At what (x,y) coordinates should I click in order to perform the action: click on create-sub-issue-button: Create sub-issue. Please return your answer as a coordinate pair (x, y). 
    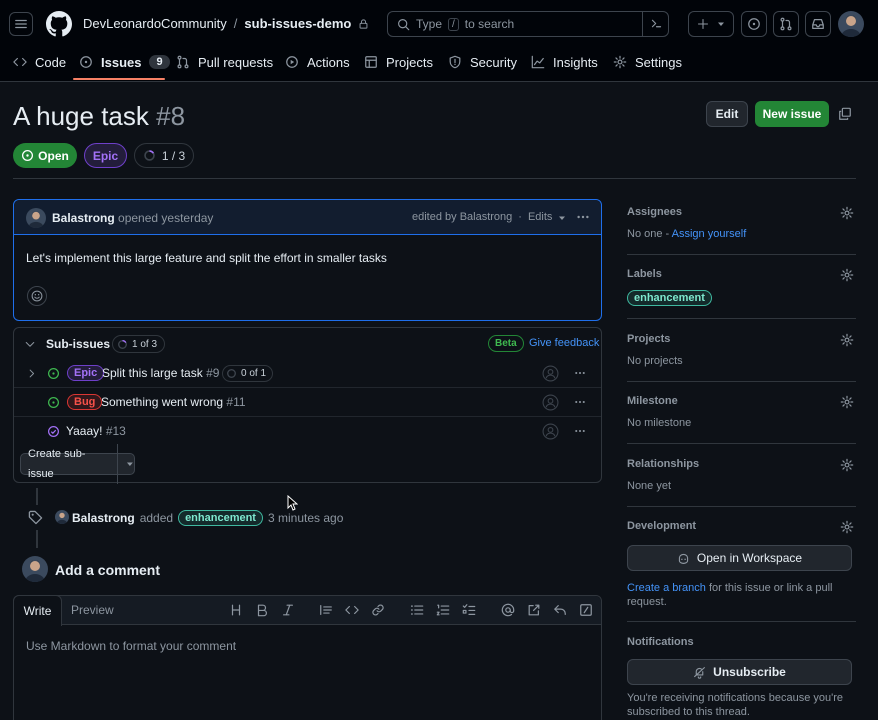
    Looking at the image, I should click on (77, 464).